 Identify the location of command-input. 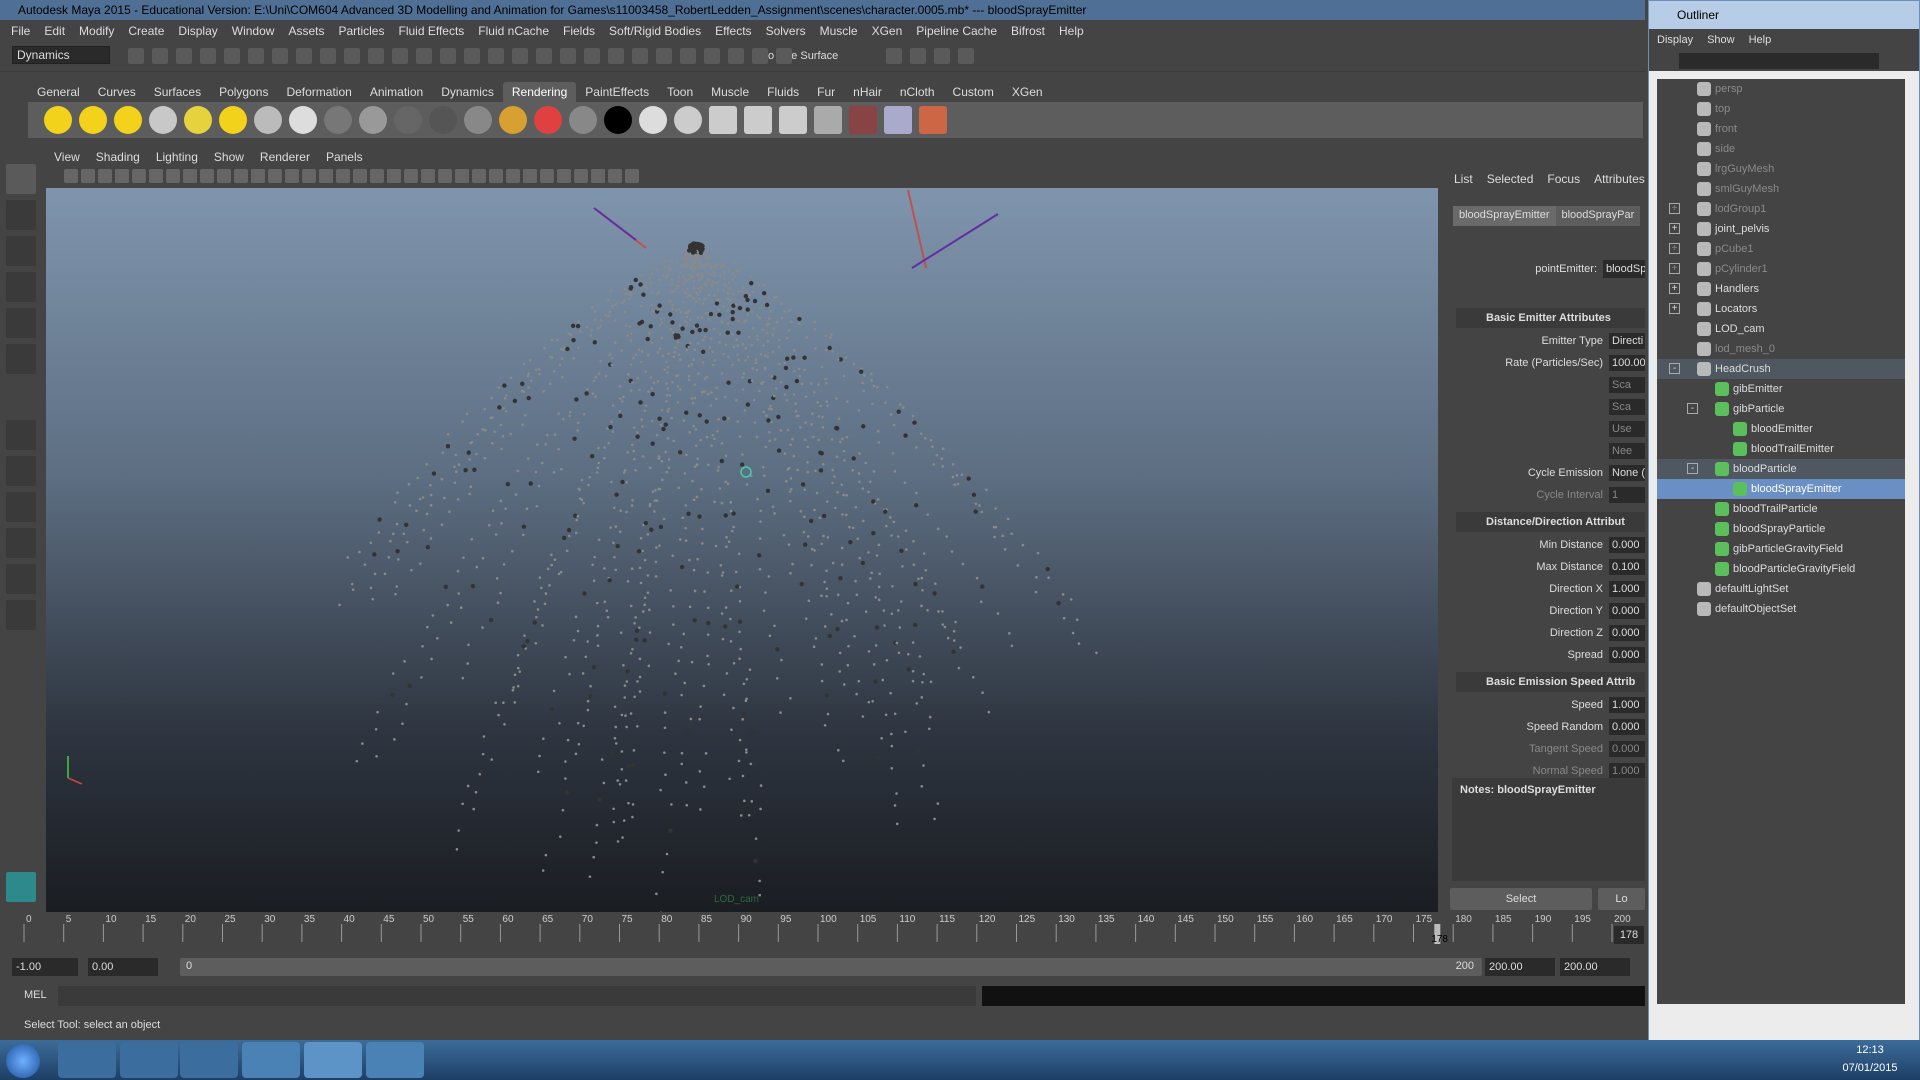
(517, 996).